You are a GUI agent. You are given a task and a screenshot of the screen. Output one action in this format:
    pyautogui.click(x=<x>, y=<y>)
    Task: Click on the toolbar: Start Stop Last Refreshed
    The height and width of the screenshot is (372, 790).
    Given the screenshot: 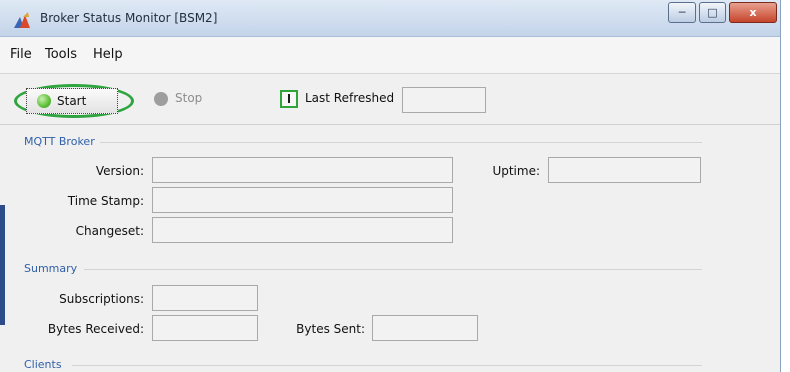 What is the action you would take?
    pyautogui.click(x=390, y=99)
    